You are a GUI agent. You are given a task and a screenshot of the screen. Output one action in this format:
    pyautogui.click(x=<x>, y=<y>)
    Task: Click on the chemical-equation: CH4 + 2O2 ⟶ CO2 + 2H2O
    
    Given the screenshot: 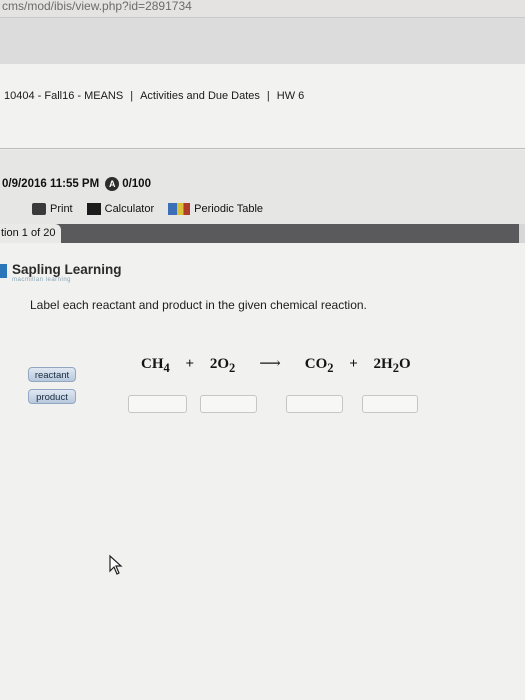 What is the action you would take?
    pyautogui.click(x=276, y=365)
    